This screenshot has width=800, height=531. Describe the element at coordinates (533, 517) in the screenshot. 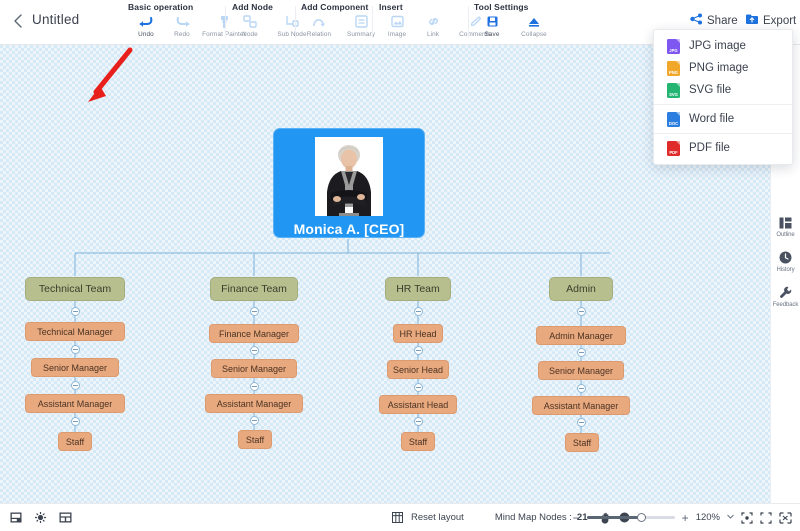

I see `node-count-label: Mind Map Nodes :` at that location.